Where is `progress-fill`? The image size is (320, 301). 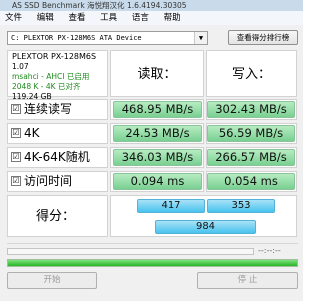
progress-fill is located at coordinates (152, 263).